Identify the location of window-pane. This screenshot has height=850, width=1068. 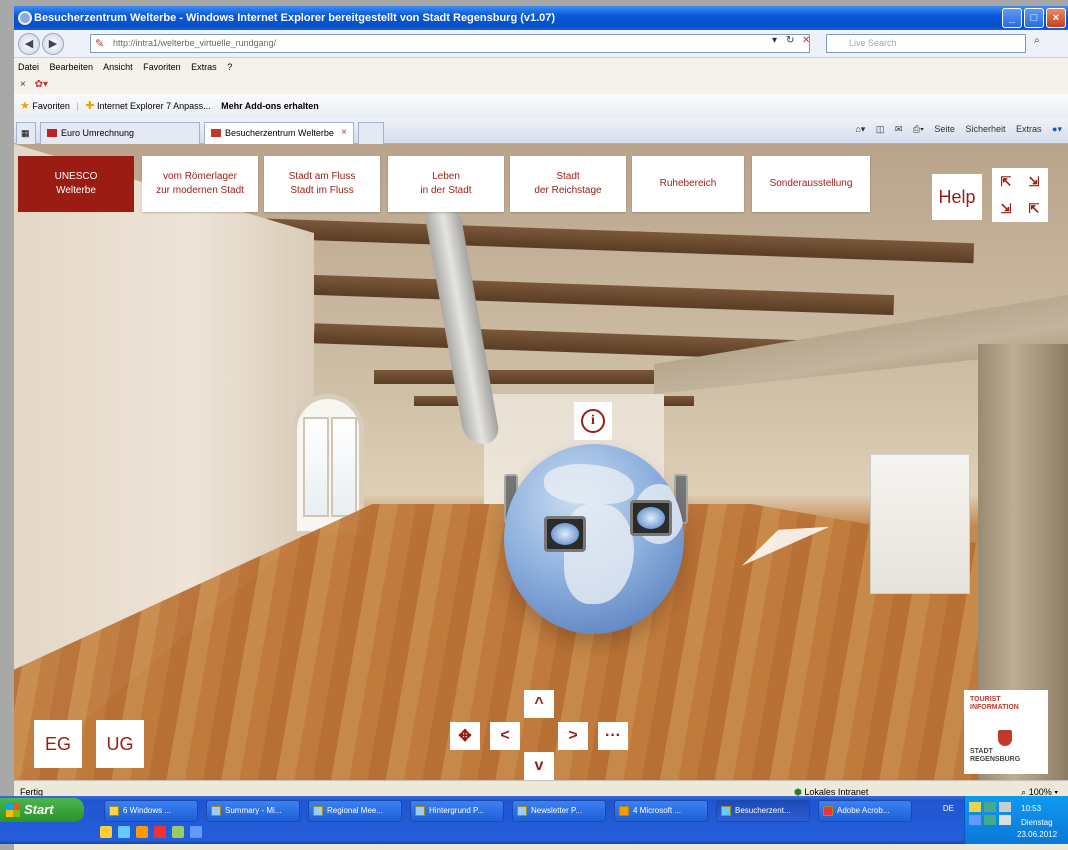
(344, 467).